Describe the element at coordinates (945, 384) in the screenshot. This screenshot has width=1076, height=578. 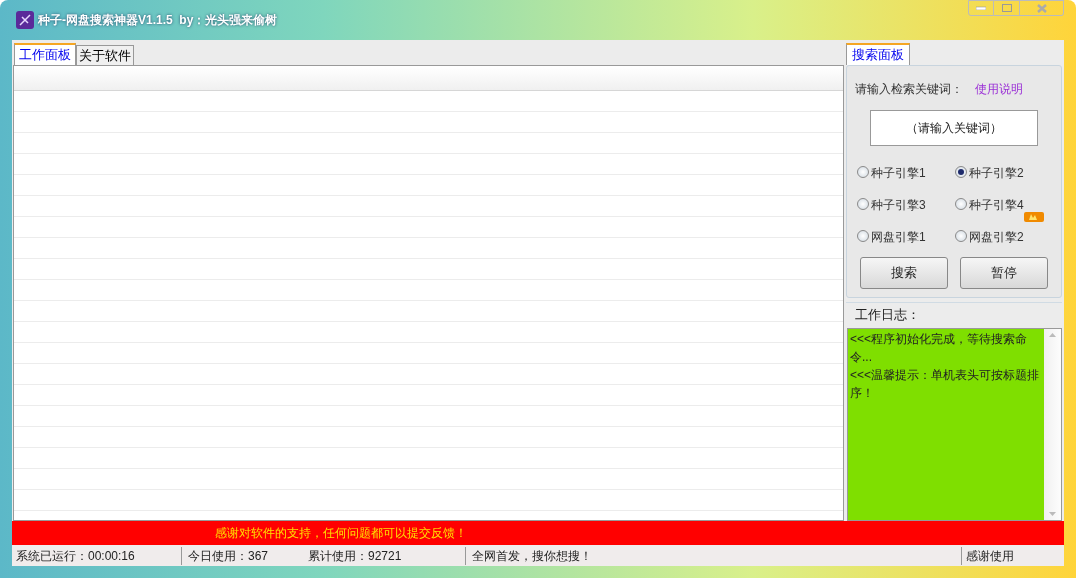
I see `log-line: <<<温馨提示：单机表头可按标题排序！` at that location.